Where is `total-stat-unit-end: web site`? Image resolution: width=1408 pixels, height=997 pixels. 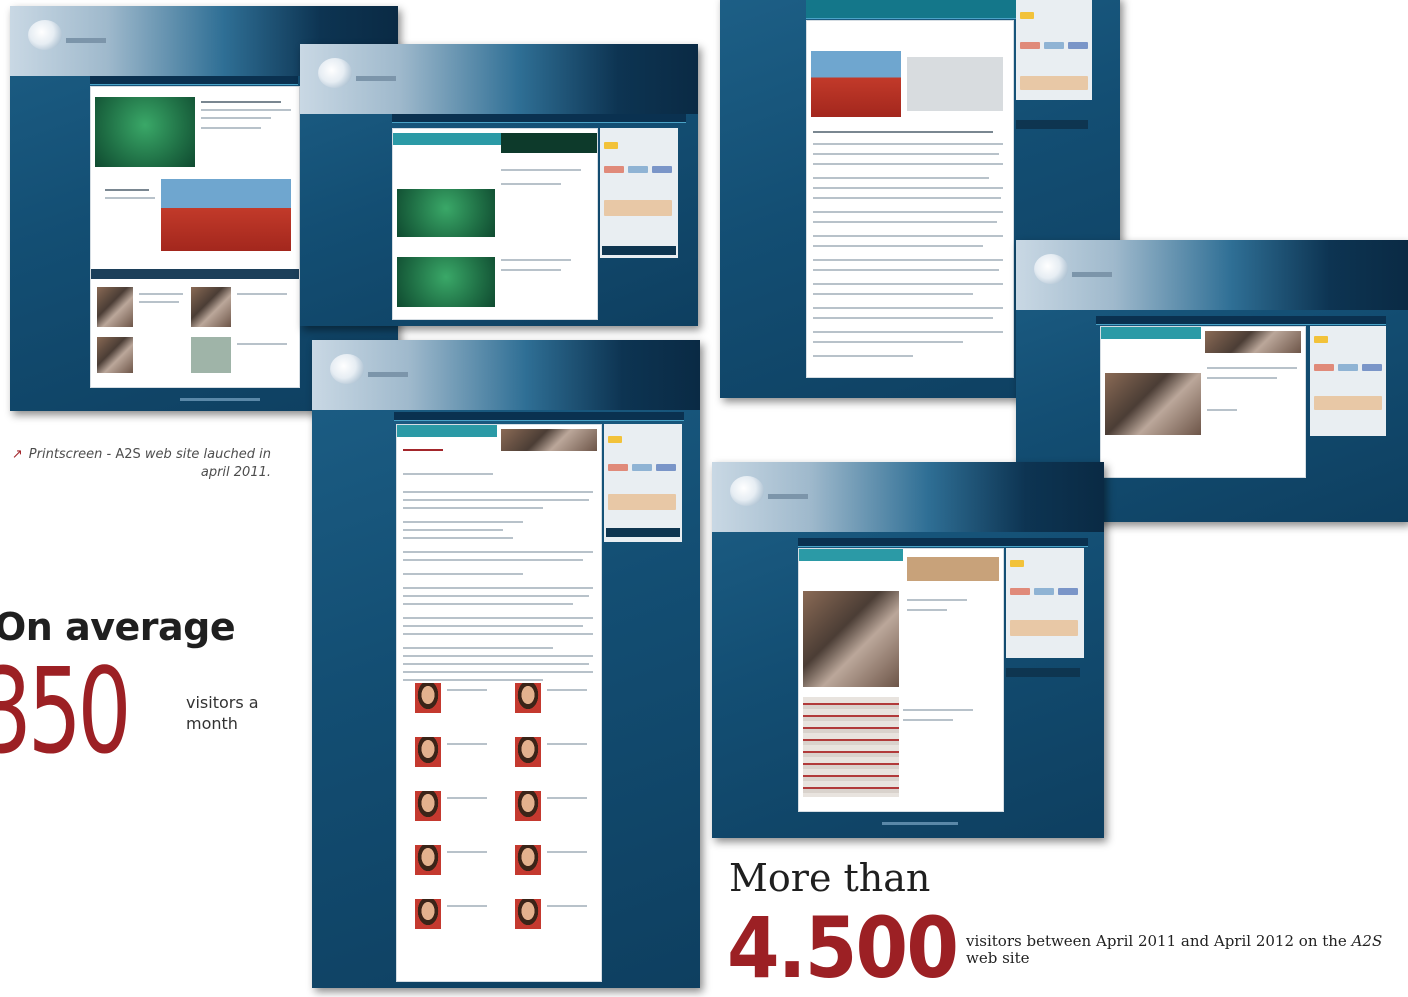 total-stat-unit-end: web site is located at coordinates (998, 958).